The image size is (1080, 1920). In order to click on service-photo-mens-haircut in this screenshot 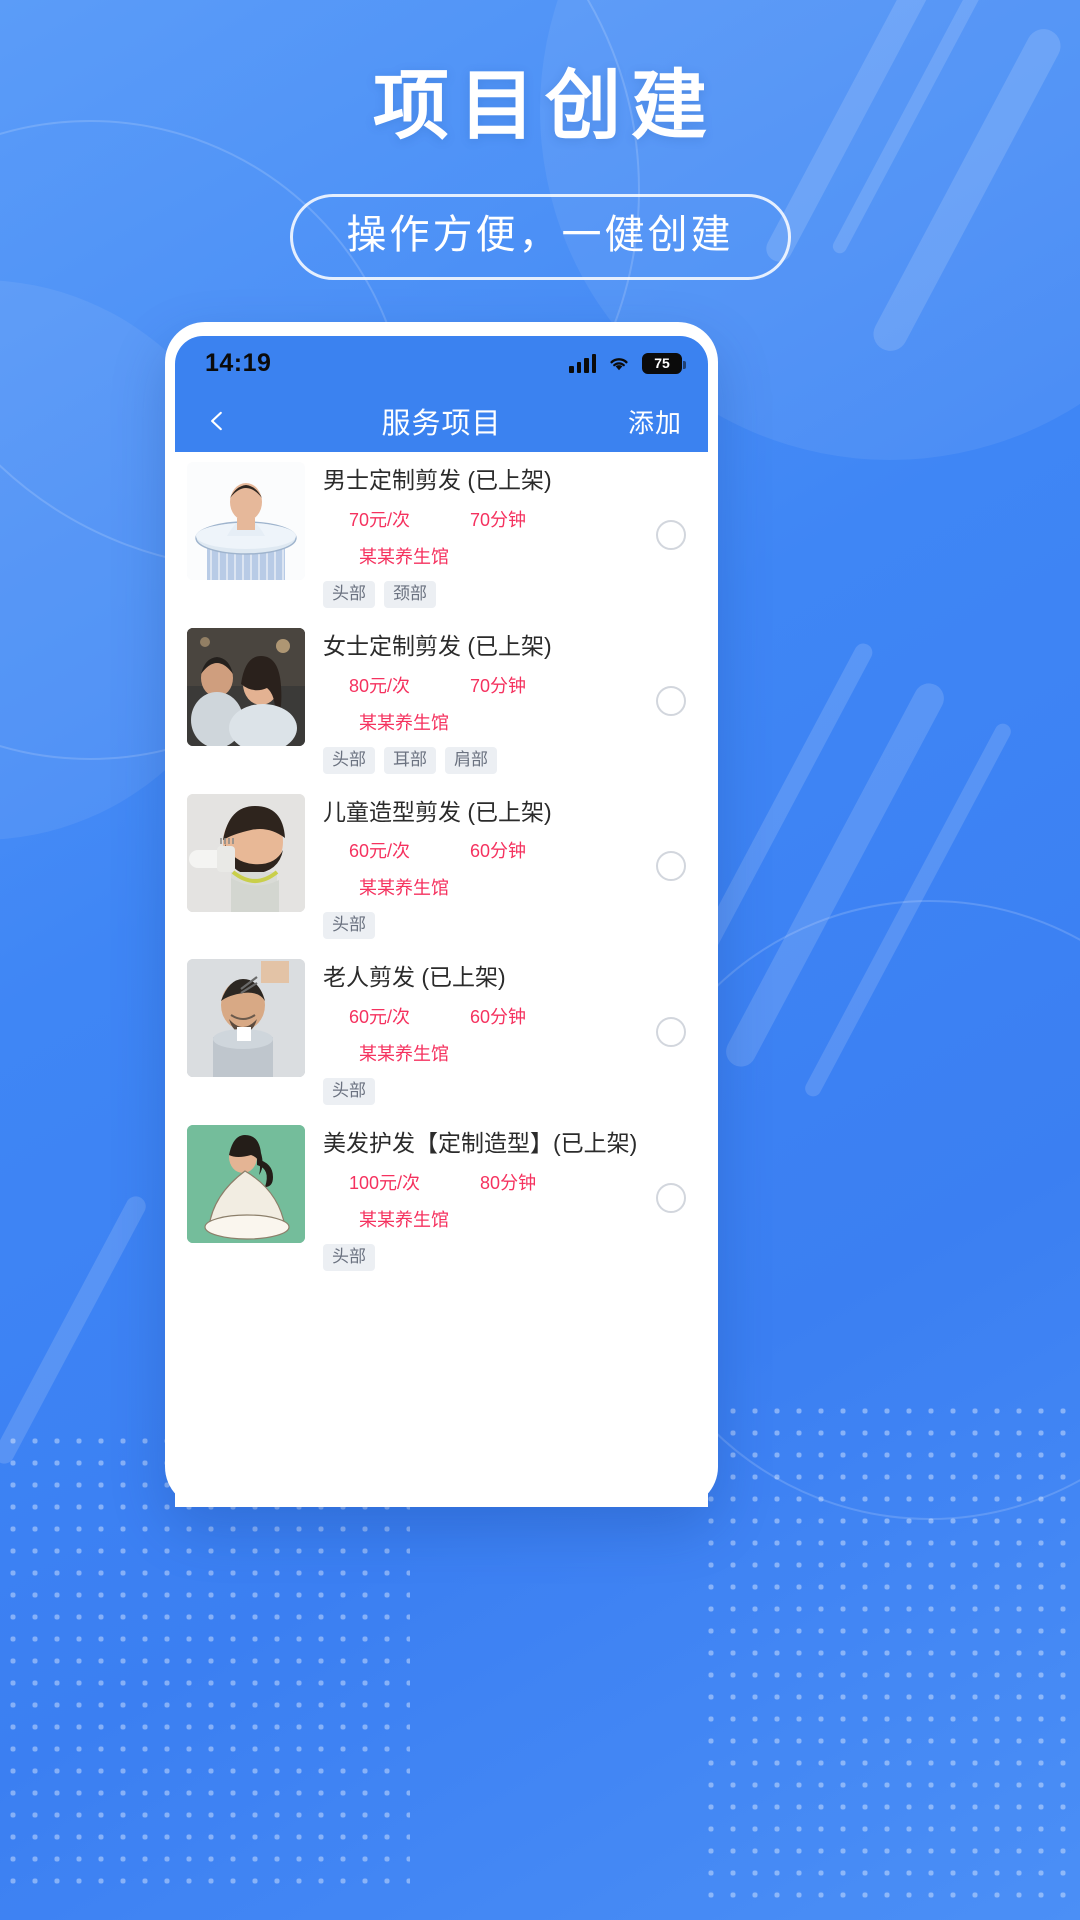, I will do `click(246, 521)`.